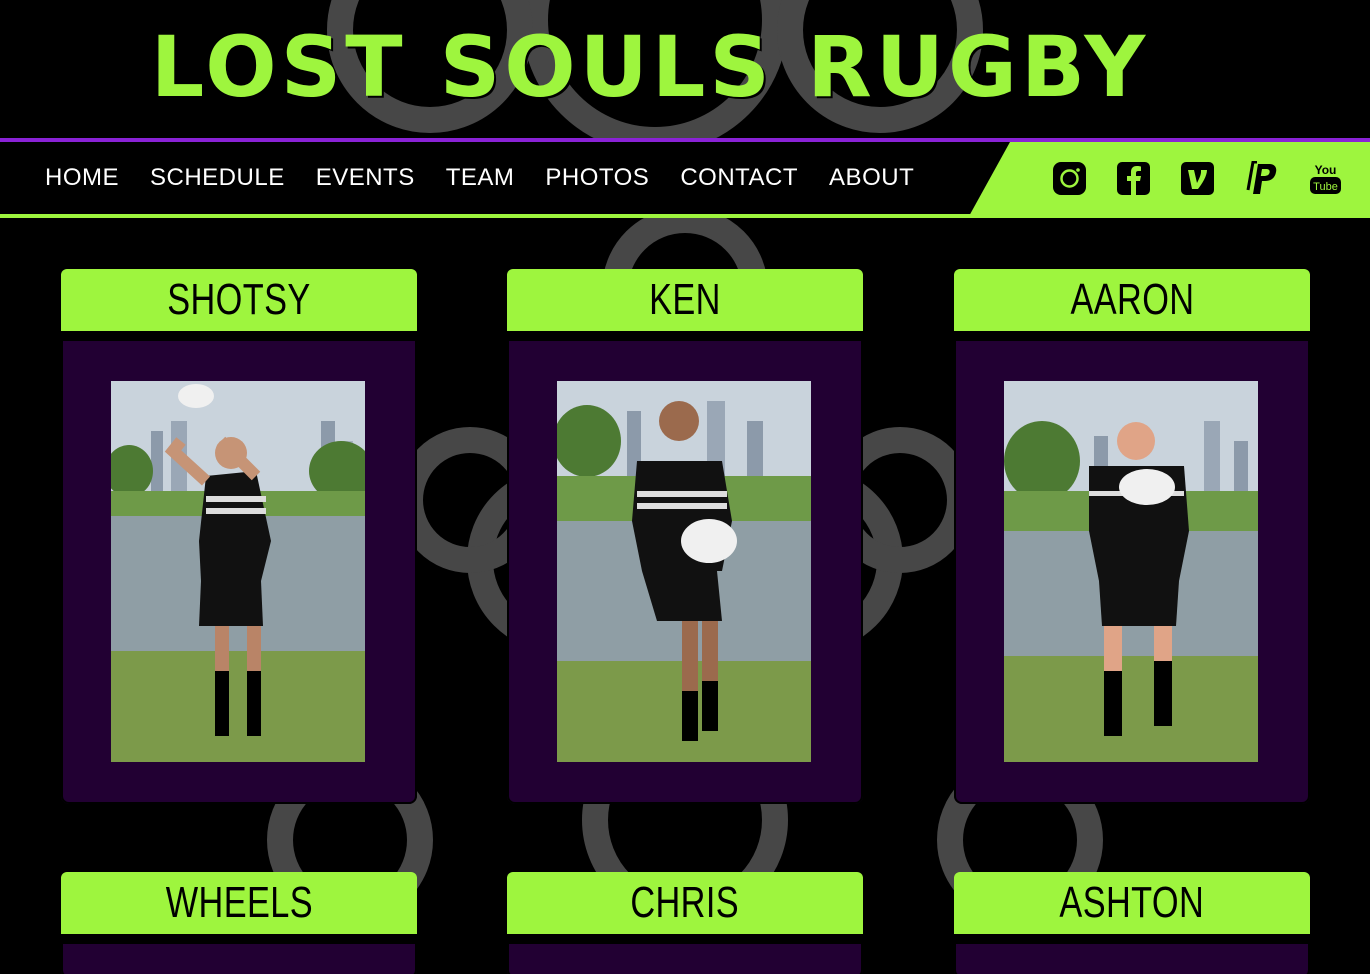 Image resolution: width=1370 pixels, height=974 pixels. Describe the element at coordinates (871, 178) in the screenshot. I see `nav-item-about: ABOUT` at that location.